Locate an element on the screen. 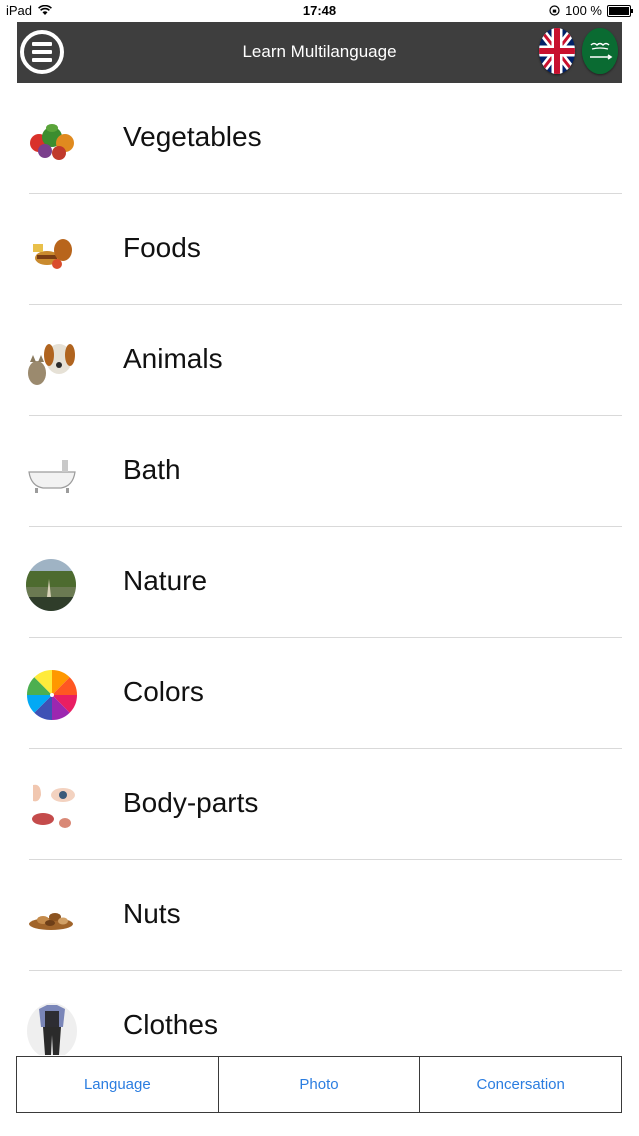 The width and height of the screenshot is (639, 1136). battery-percent: 100 % is located at coordinates (583, 10).